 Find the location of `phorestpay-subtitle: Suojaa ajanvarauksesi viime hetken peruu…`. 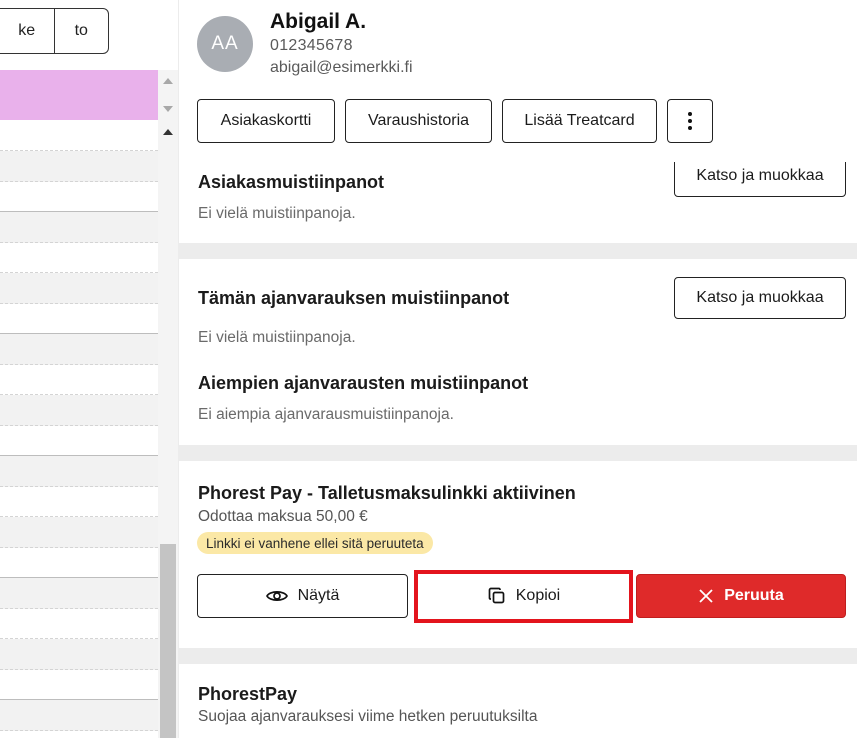

phorestpay-subtitle: Suojaa ajanvarauksesi viime hetken peruu… is located at coordinates (368, 716).